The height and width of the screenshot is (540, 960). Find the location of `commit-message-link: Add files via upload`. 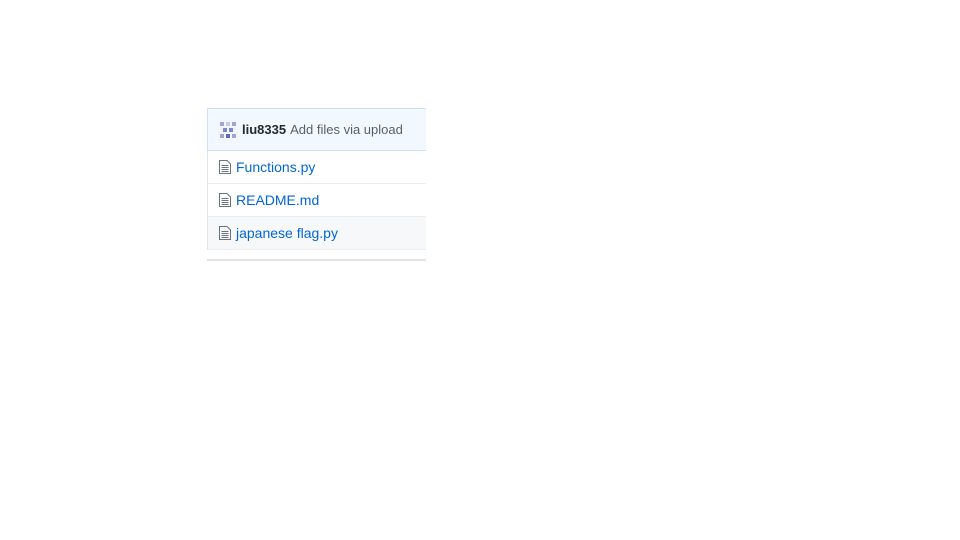

commit-message-link: Add files via upload is located at coordinates (346, 129).